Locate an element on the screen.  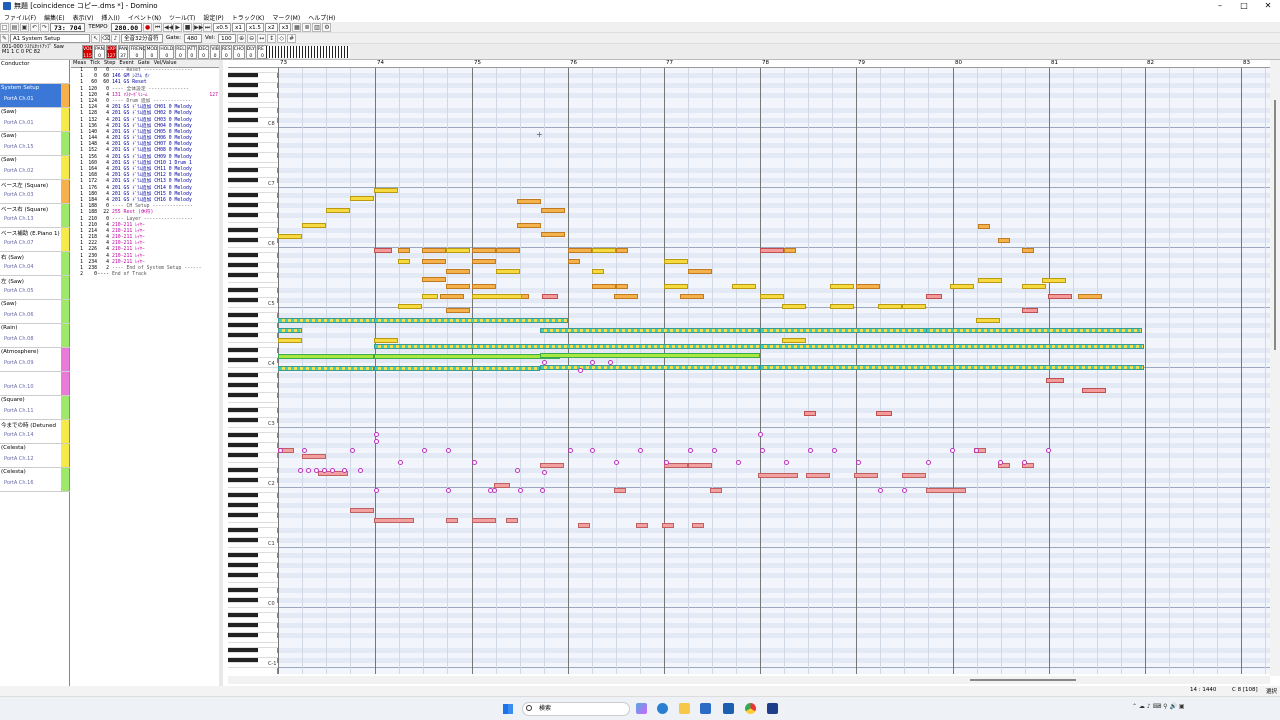
track-item: (Celesta) PortA Ch.16 is located at coordinates (35, 480).